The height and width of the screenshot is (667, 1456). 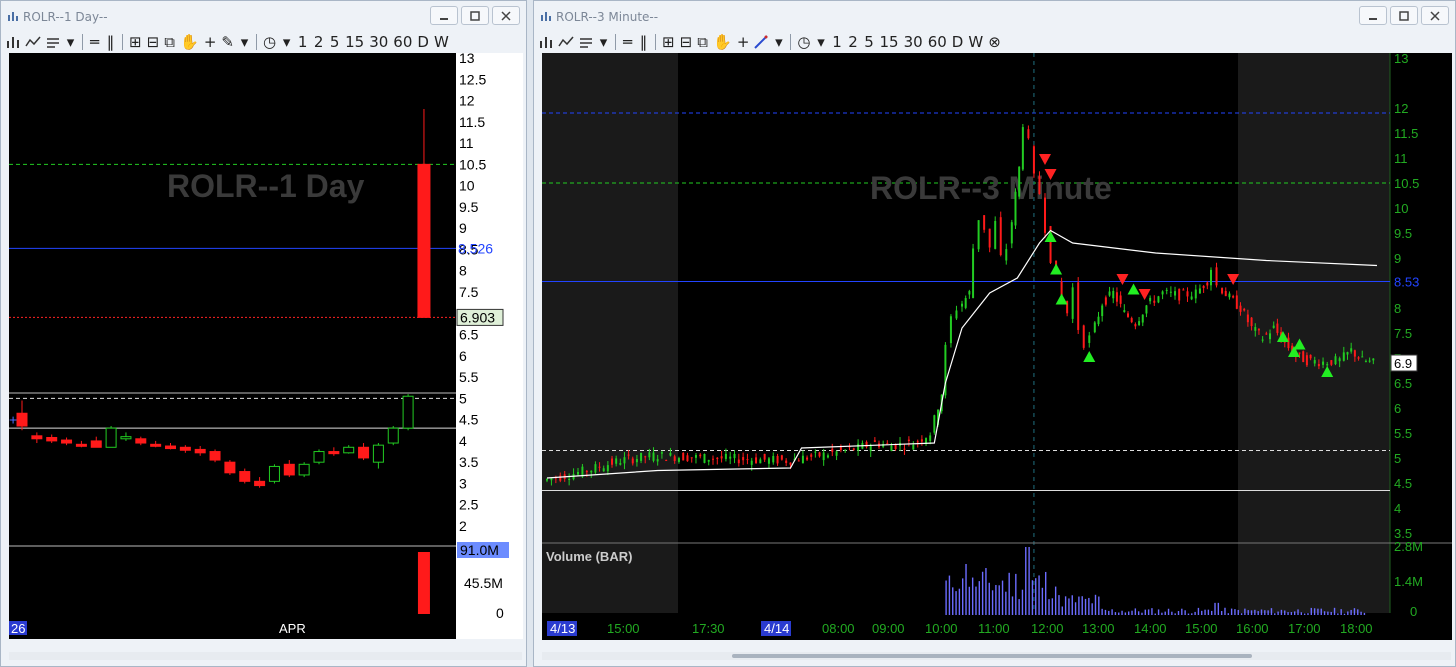 What do you see at coordinates (1401, 158) in the screenshot?
I see `y-tick-label: 11` at bounding box center [1401, 158].